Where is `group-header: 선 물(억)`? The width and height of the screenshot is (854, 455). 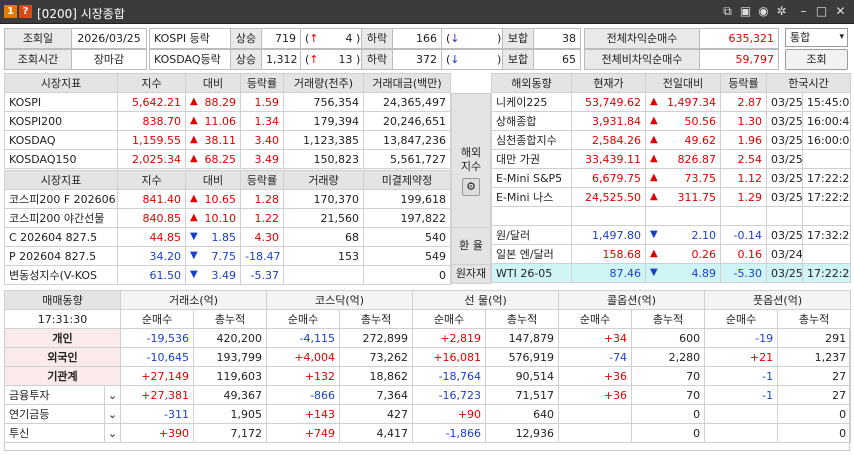
group-header: 선 물(억) is located at coordinates (486, 300).